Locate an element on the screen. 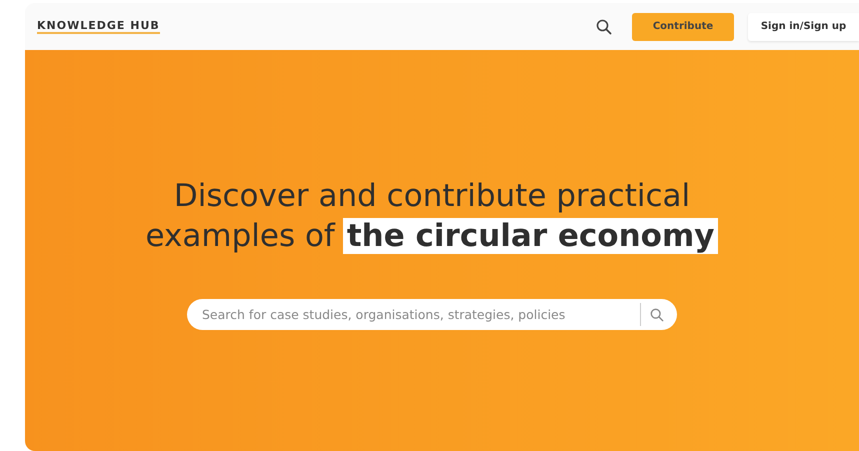 This screenshot has width=859, height=451. sign-in-button: Sign in/Sign up is located at coordinates (803, 26).